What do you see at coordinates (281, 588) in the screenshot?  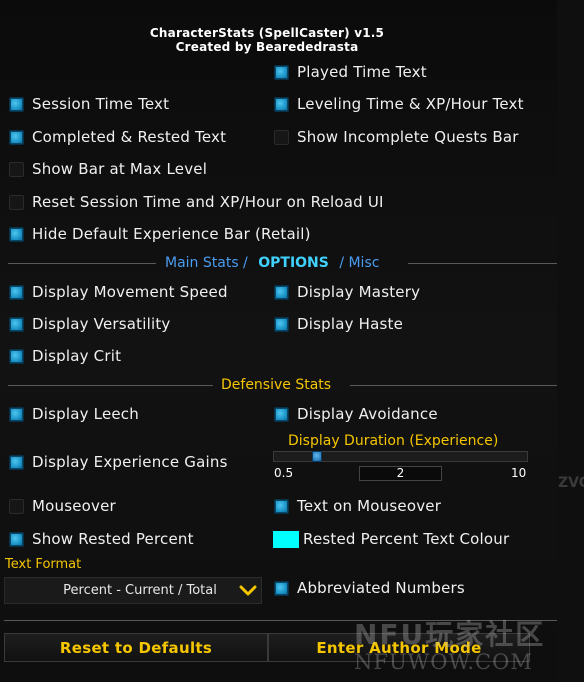 I see `abbreviated-numbers-checkbox` at bounding box center [281, 588].